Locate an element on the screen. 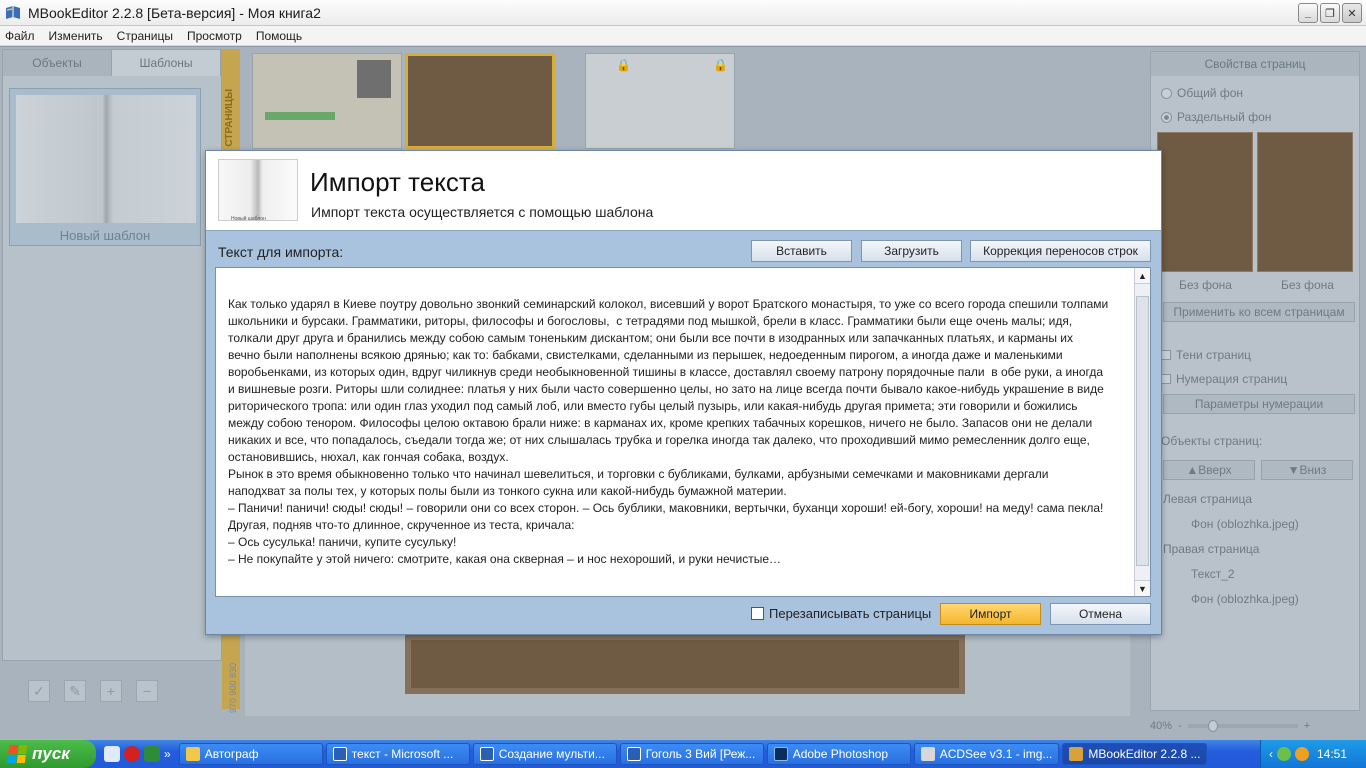 The height and width of the screenshot is (768, 1366). checkbox-label: Нумерация страниц is located at coordinates (1232, 379).